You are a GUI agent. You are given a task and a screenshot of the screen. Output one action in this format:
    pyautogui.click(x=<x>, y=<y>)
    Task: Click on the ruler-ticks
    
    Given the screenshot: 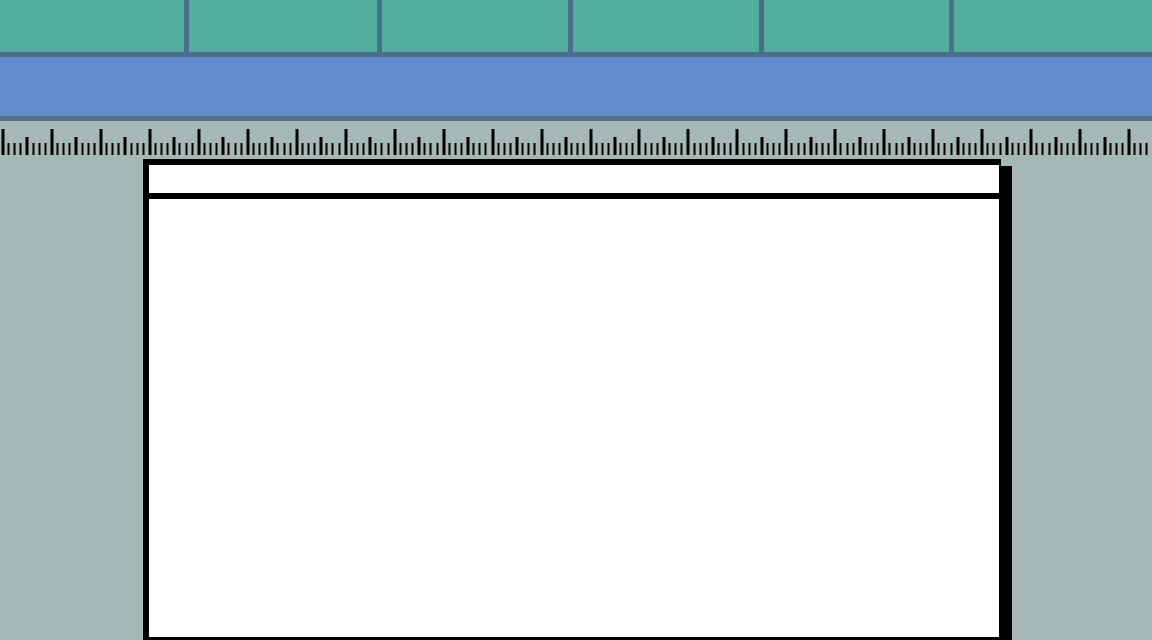 What is the action you would take?
    pyautogui.click(x=574, y=142)
    